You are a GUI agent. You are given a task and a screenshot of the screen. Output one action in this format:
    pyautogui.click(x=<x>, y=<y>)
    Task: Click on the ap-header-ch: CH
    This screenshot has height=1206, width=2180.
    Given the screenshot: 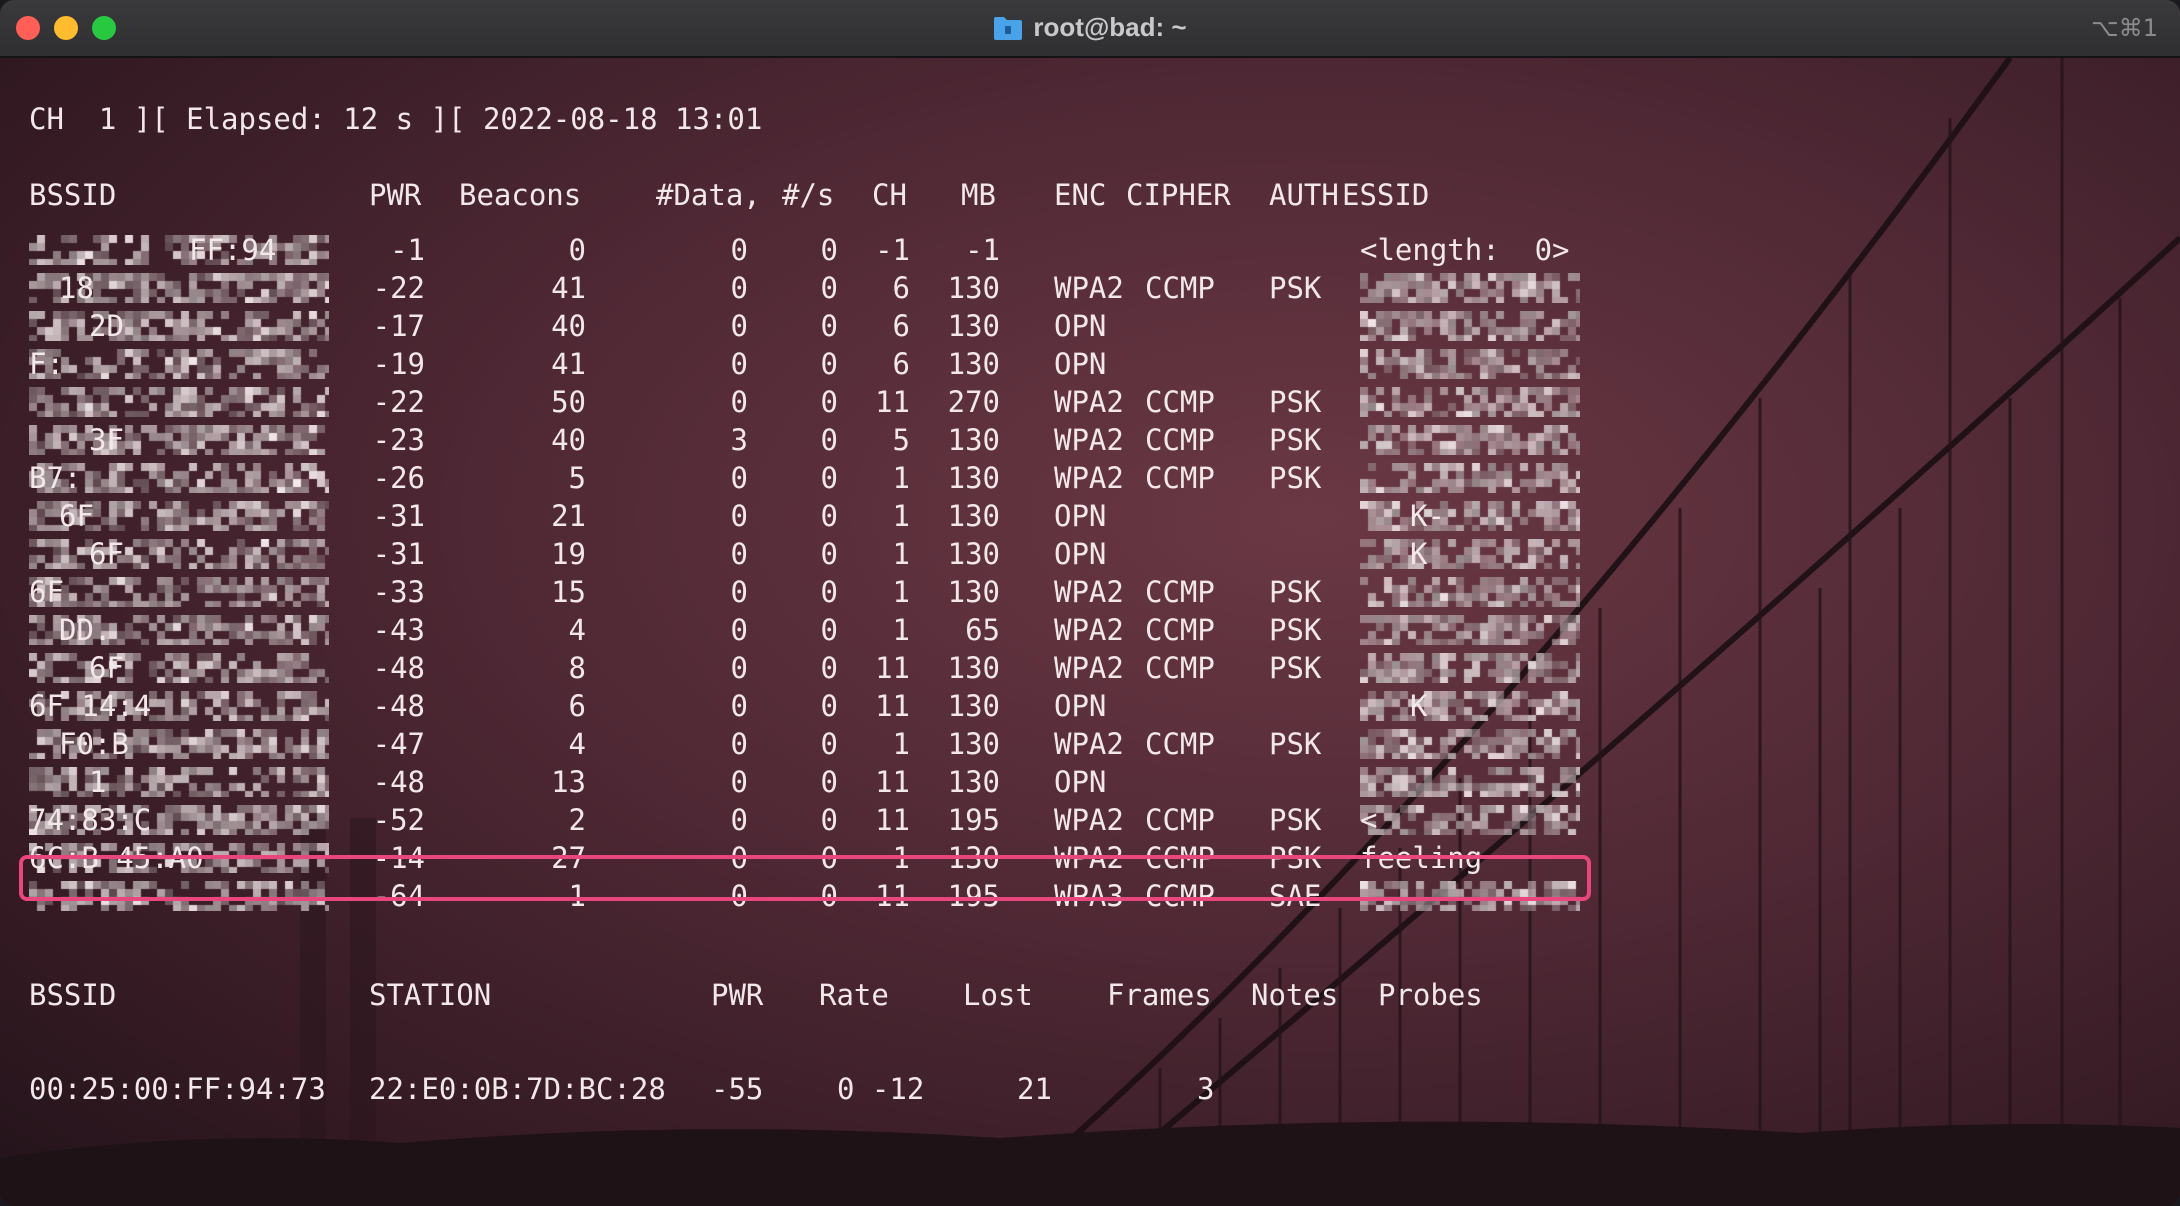 What is the action you would take?
    pyautogui.click(x=889, y=195)
    